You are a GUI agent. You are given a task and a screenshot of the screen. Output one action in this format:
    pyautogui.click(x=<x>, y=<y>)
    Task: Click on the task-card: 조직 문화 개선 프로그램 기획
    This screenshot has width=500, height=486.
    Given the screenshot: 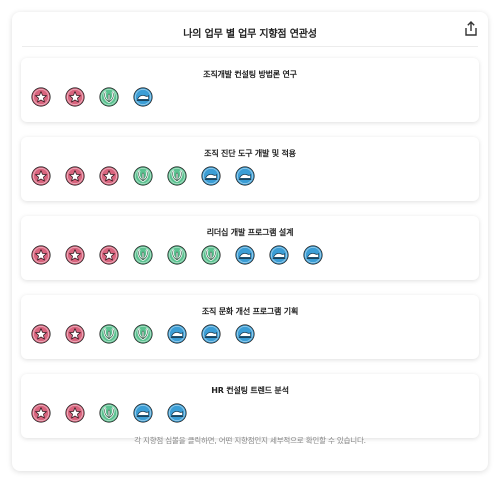 What is the action you would take?
    pyautogui.click(x=250, y=327)
    